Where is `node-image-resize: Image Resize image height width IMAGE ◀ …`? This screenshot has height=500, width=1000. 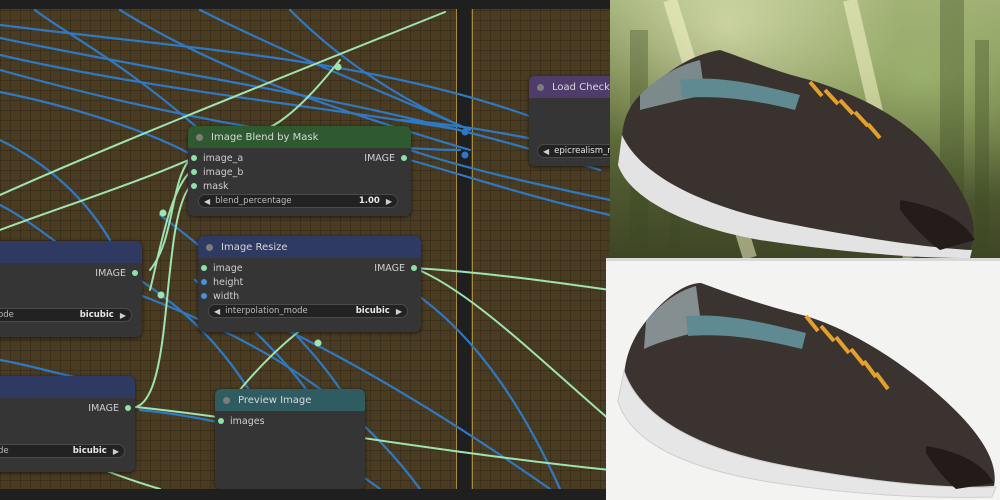 node-image-resize: Image Resize image height width IMAGE ◀ … is located at coordinates (309, 284).